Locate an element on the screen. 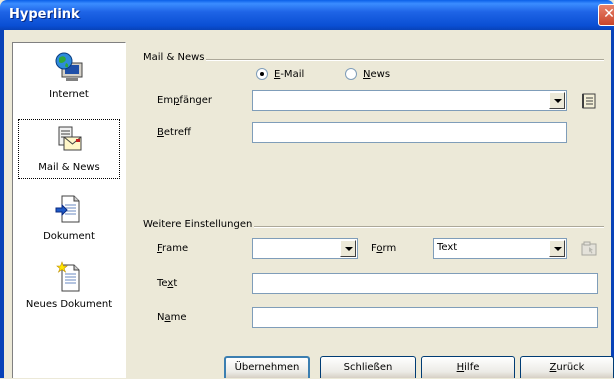  nav-item-new-document: Neues Dokument is located at coordinates (69, 285).